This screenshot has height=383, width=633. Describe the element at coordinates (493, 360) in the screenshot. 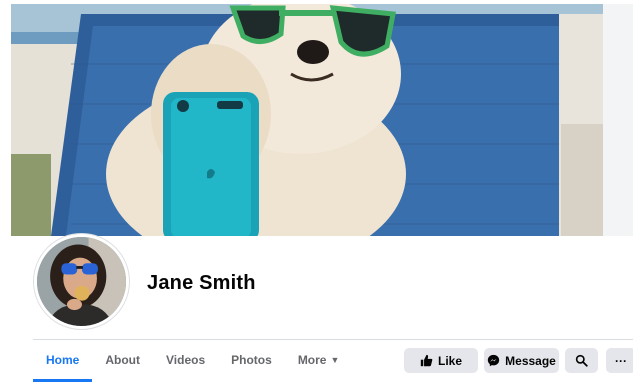

I see `messenger-icon` at that location.